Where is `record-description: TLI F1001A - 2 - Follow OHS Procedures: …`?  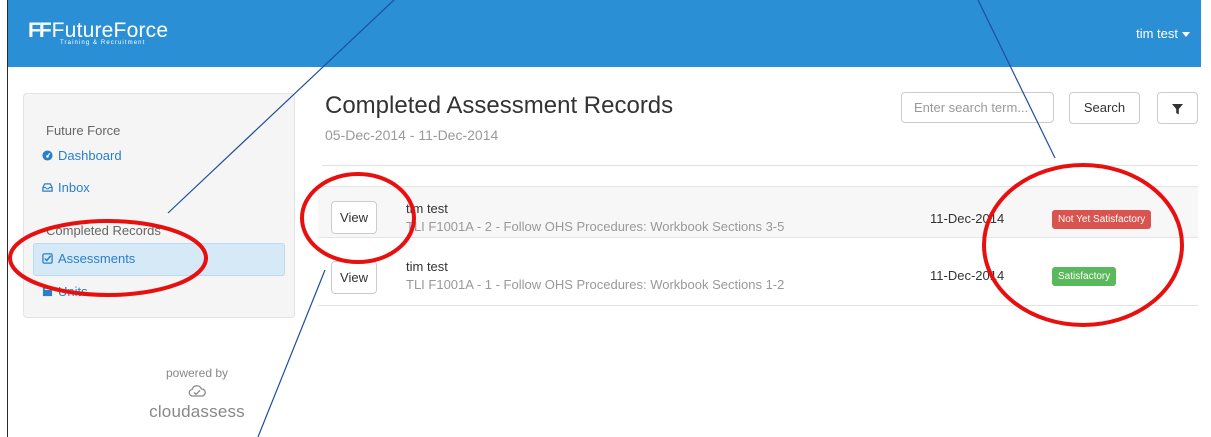
record-description: TLI F1001A - 2 - Follow OHS Procedures: … is located at coordinates (595, 226).